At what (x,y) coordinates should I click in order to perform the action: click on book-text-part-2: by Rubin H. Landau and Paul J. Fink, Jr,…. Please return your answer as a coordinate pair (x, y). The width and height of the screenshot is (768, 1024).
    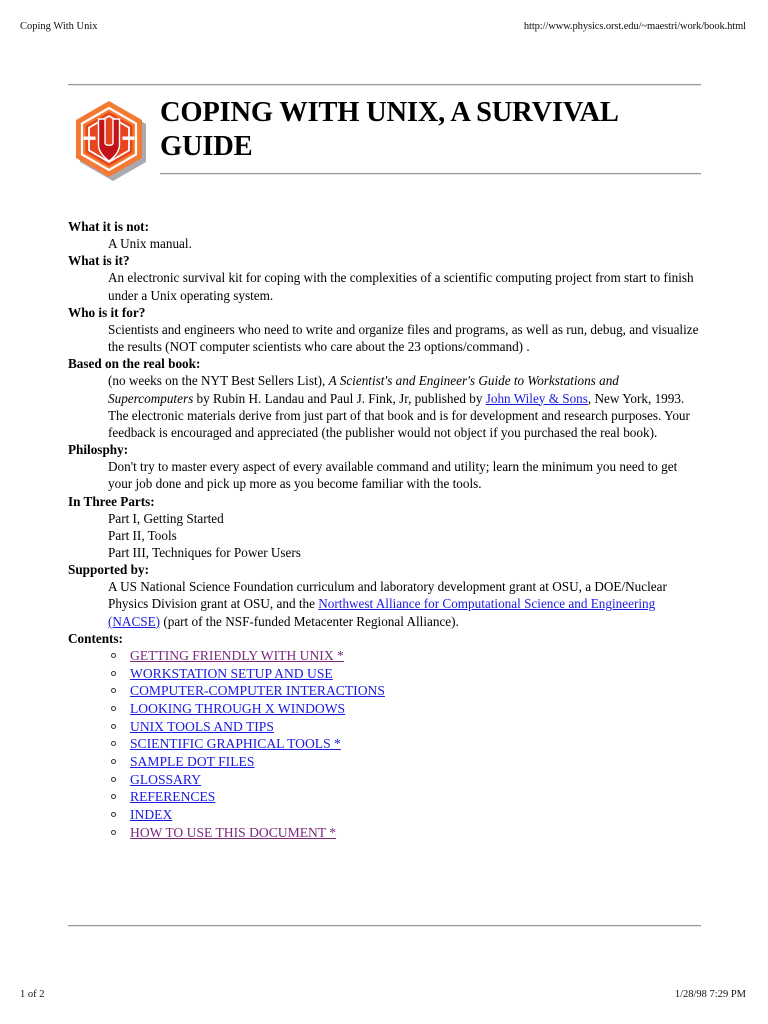
    Looking at the image, I should click on (339, 398).